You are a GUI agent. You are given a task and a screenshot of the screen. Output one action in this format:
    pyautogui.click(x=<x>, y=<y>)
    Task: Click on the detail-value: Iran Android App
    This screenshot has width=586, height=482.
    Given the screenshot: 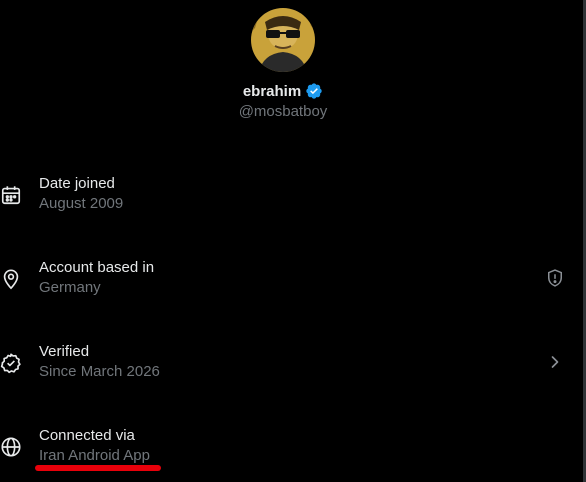 What is the action you would take?
    pyautogui.click(x=94, y=455)
    